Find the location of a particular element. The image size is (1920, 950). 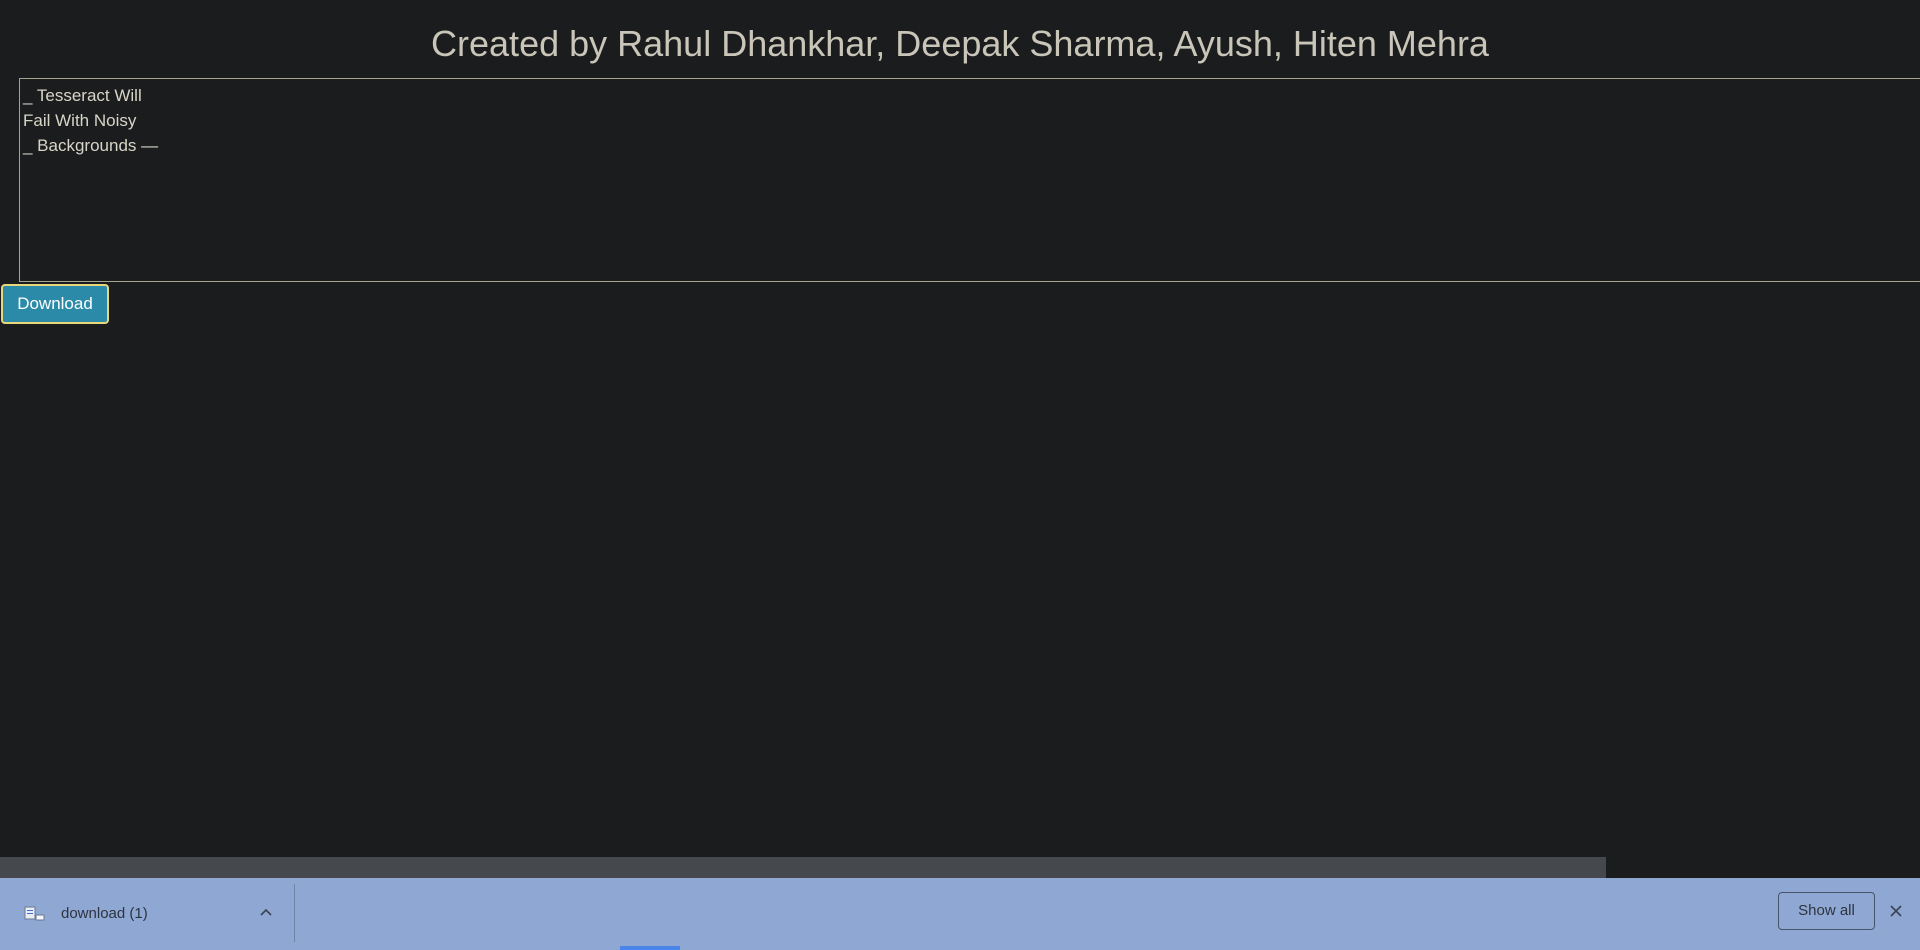

download-item: download (1) is located at coordinates (147, 914).